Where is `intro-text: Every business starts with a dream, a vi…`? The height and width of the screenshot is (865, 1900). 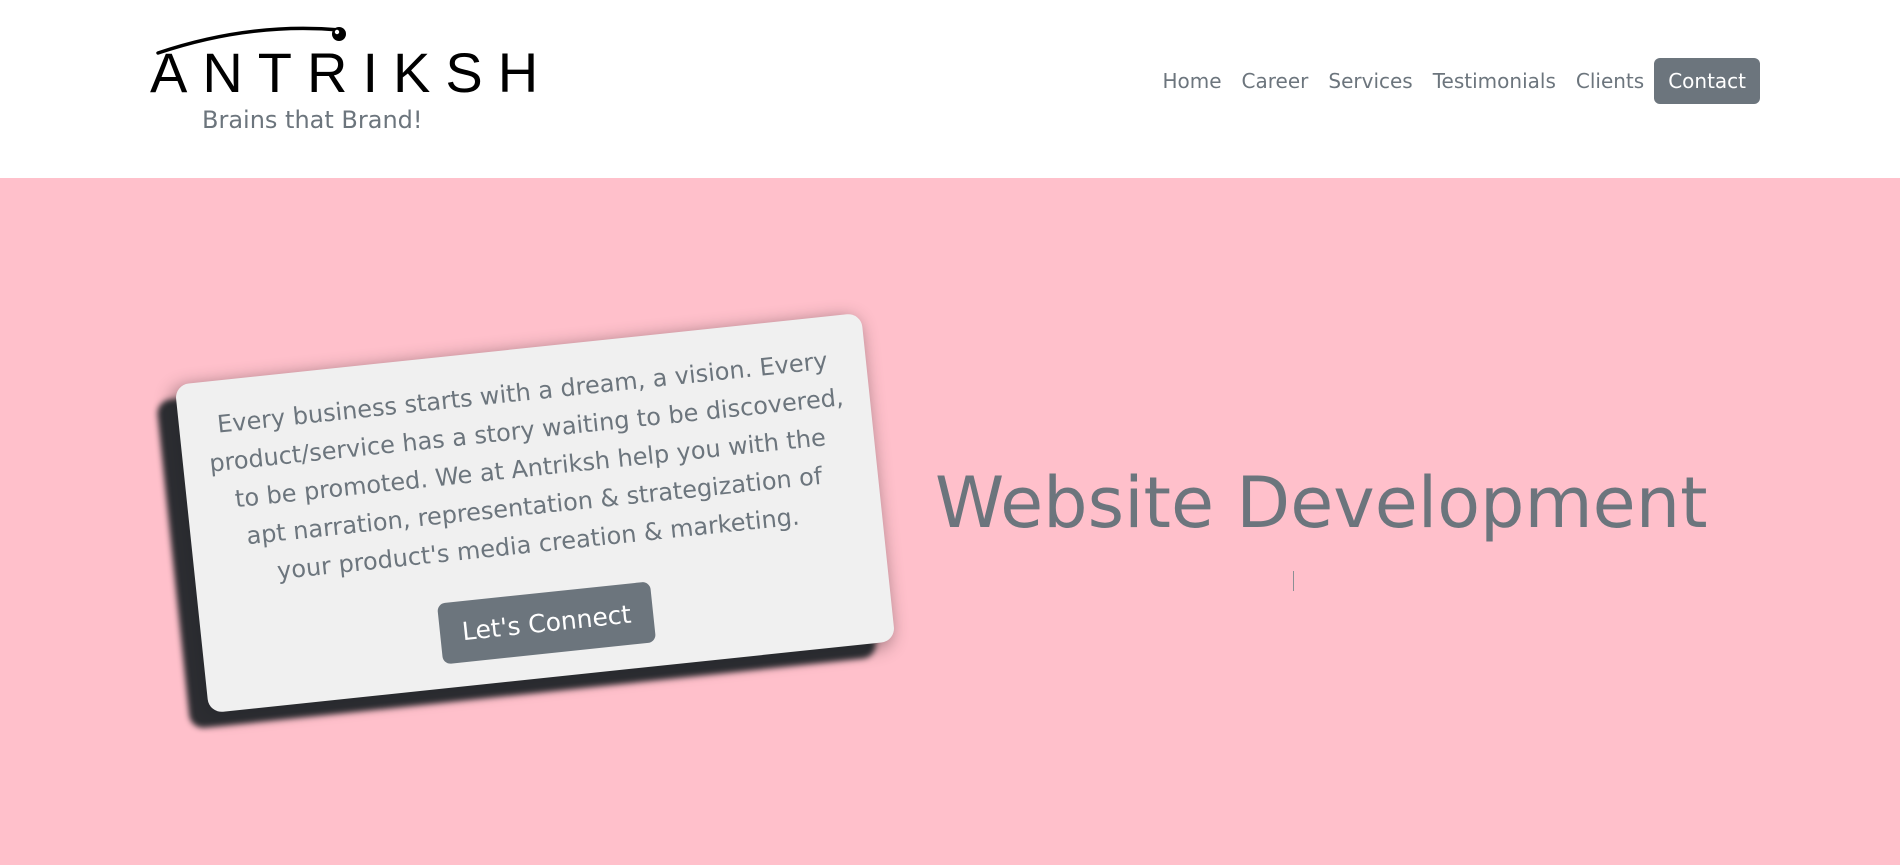 intro-text: Every business starts with a dream, a vi… is located at coordinates (526, 465).